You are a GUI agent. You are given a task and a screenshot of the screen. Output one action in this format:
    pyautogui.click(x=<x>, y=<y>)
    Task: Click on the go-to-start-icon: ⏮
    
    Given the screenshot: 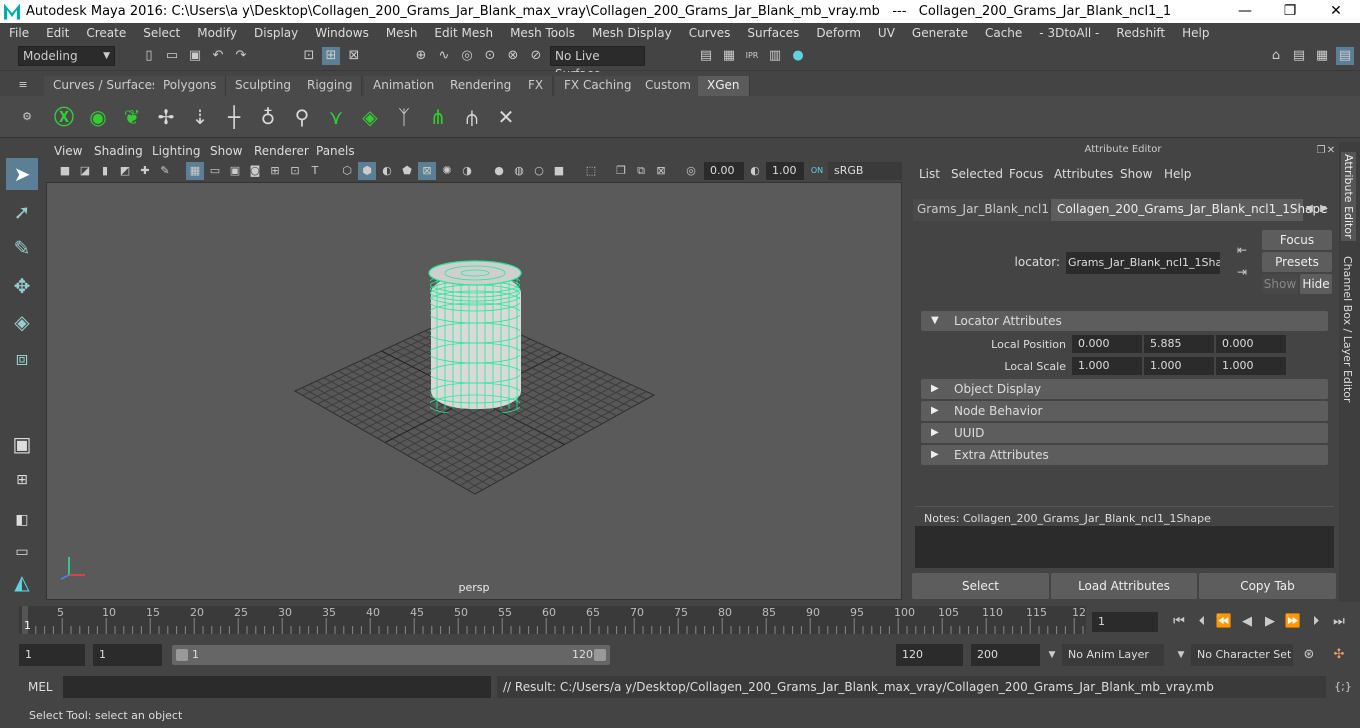 What is the action you would take?
    pyautogui.click(x=1179, y=622)
    